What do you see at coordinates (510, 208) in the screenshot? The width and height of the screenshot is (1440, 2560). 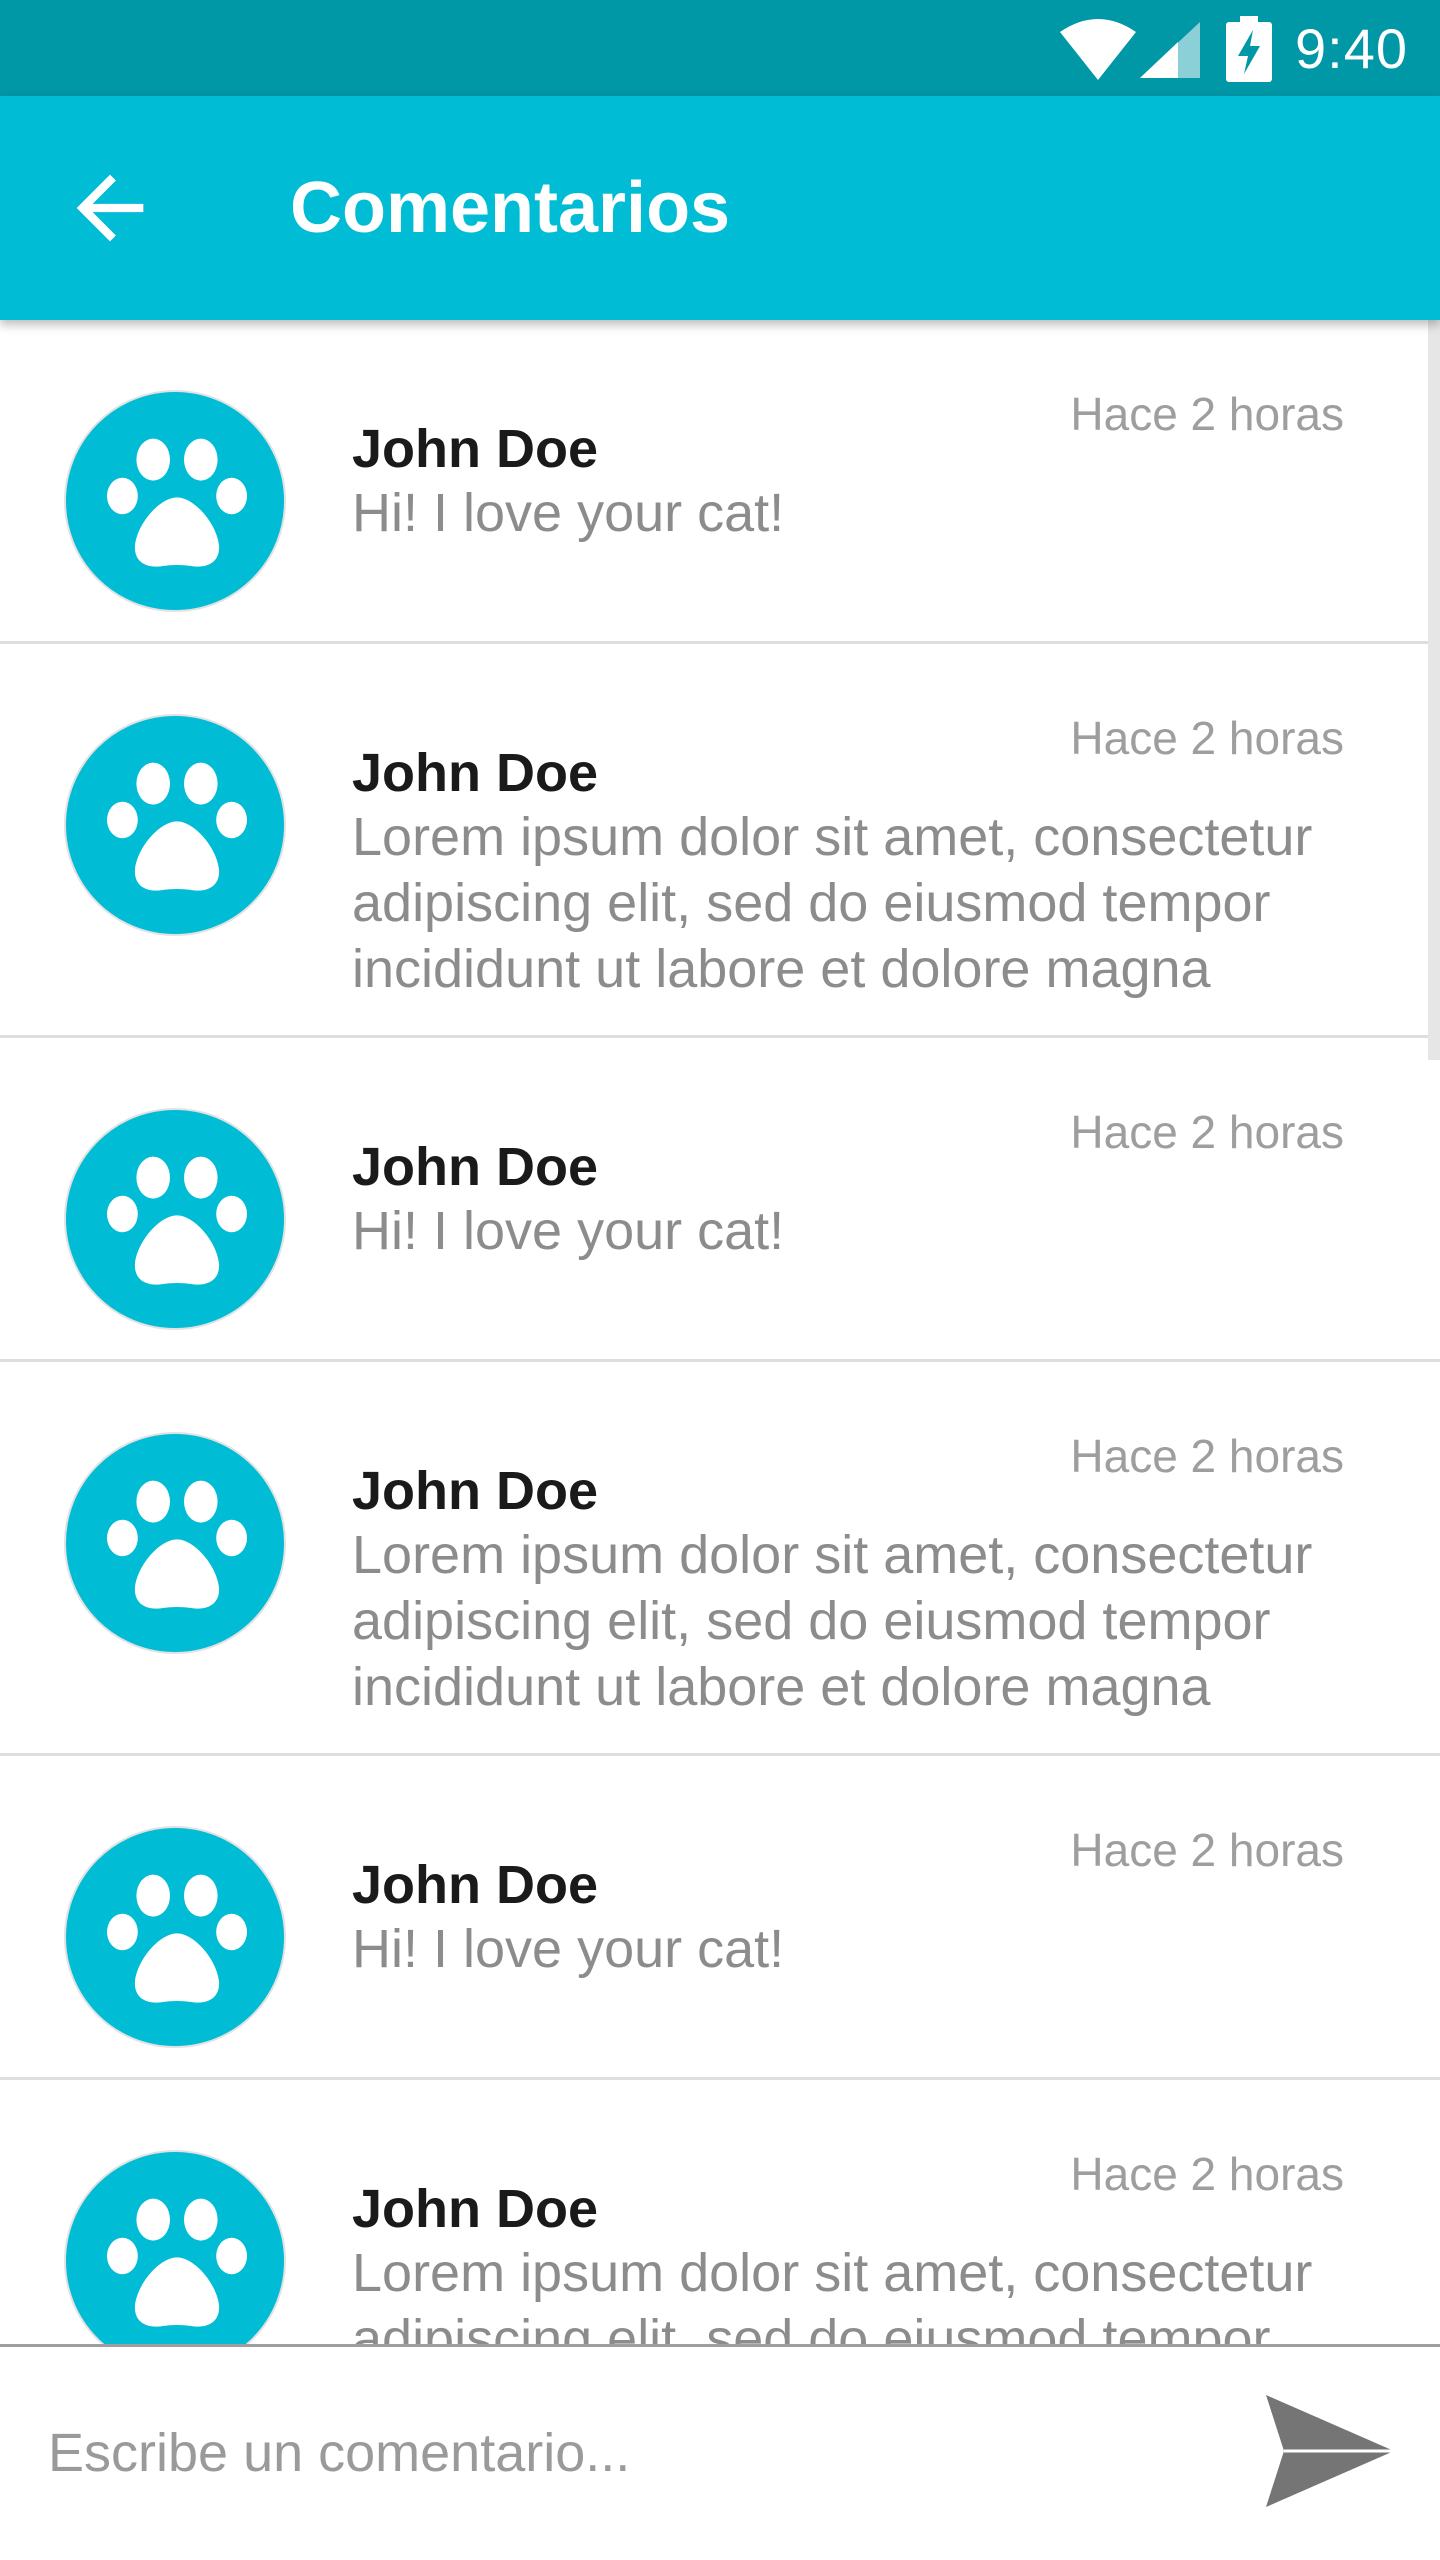 I see `page-title: Comentarios` at bounding box center [510, 208].